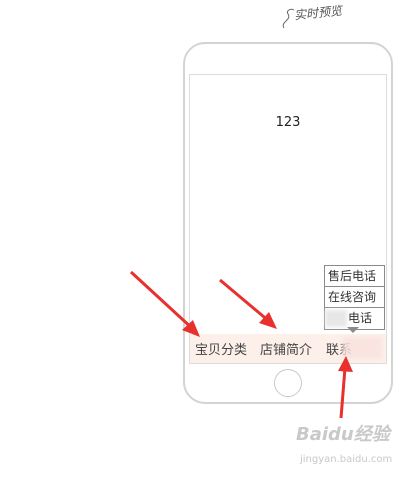 This screenshot has height=480, width=412. I want to click on menu-item-shop-intro: 店铺简介, so click(286, 348).